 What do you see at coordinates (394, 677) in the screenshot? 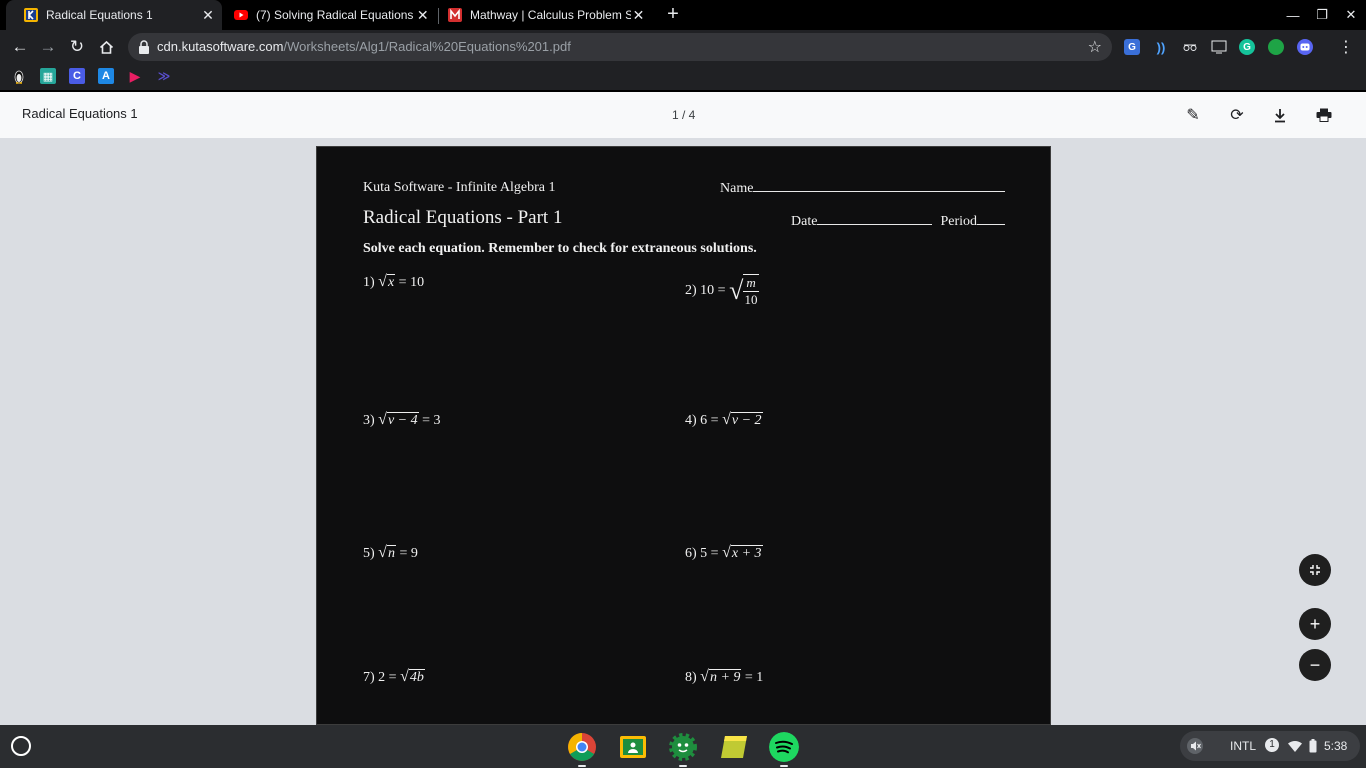
I see `problem-7: 7) 2 = √4b` at bounding box center [394, 677].